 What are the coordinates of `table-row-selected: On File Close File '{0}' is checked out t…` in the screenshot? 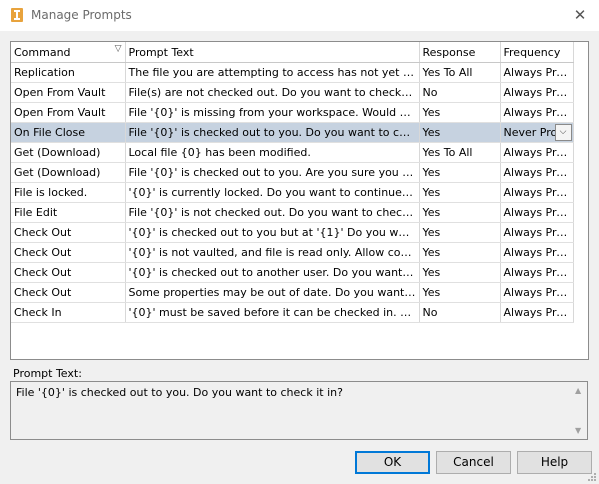 It's located at (292, 132).